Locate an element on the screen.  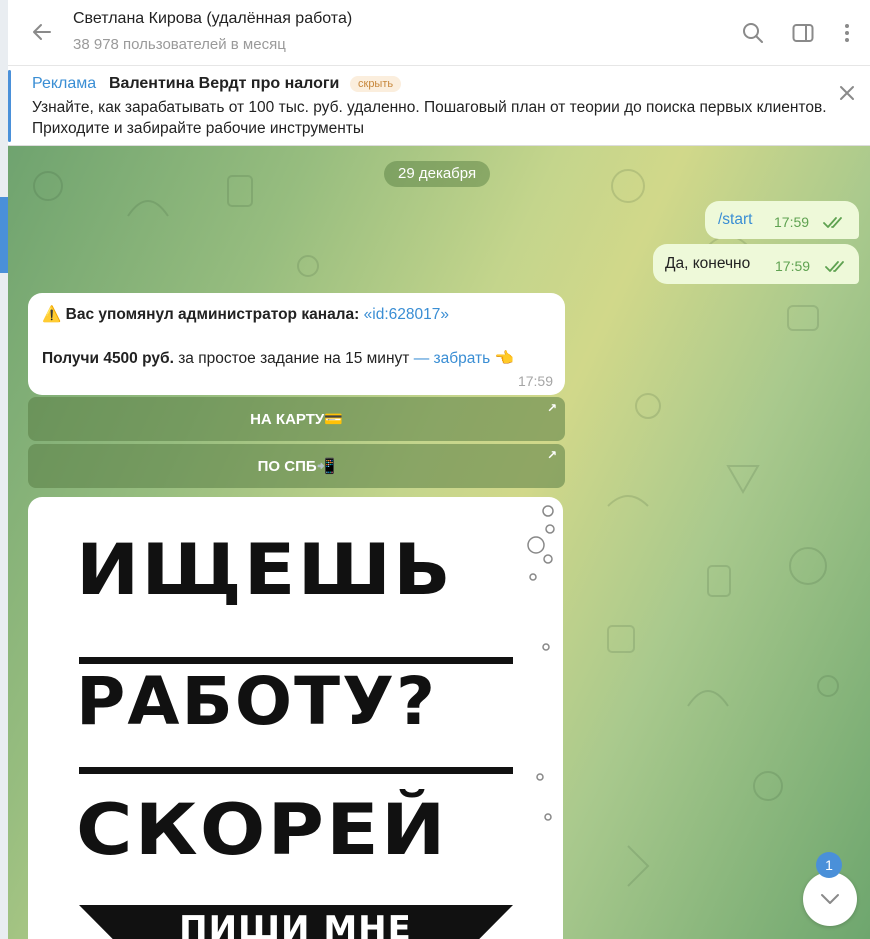
inline-button-card: НА КАРТУ💳 ↗ is located at coordinates (296, 419).